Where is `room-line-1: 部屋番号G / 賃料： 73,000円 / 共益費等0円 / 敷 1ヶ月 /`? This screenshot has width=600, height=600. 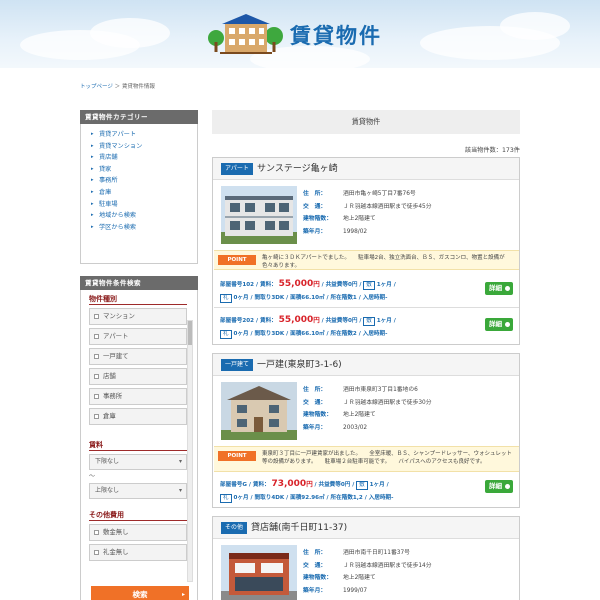 room-line-1: 部屋番号G / 賃料： 73,000円 / 共益費等0円 / 敷 1ヶ月 / is located at coordinates (304, 484).